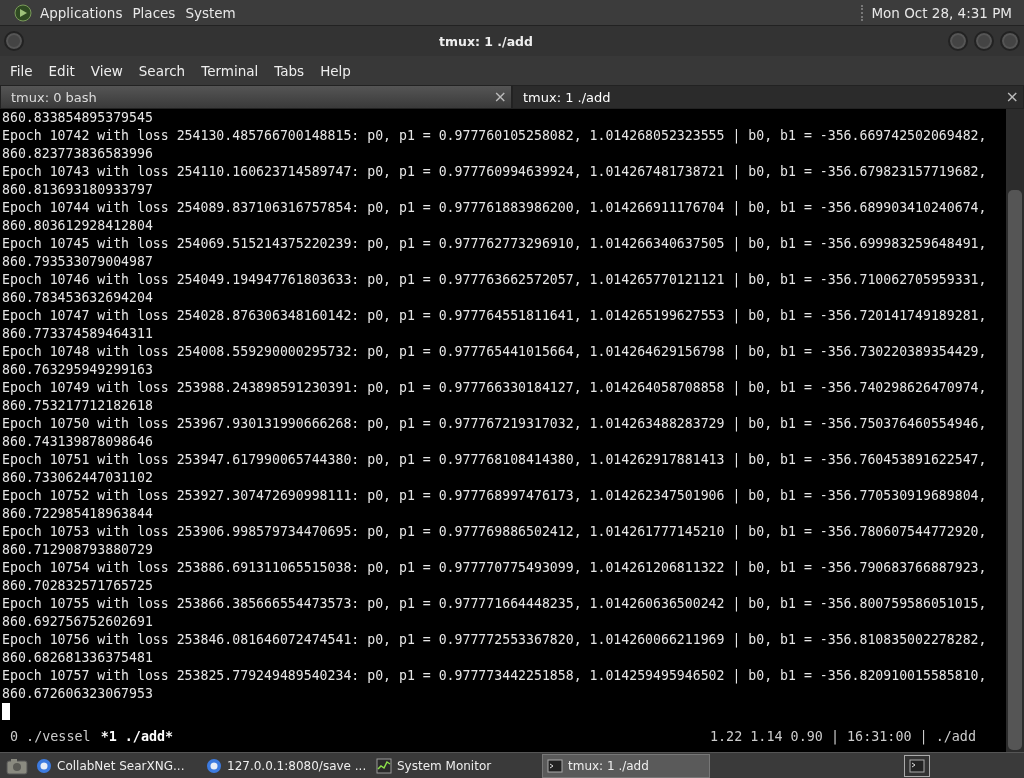 This screenshot has height=778, width=1024. I want to click on terminal-line: Epoch 10747 with loss 254028.876306348160142: p0, p1 = 0.977764551811641, 1.014265199627553 | b0, b1 = -356.720141749189281,, so click(494, 316).